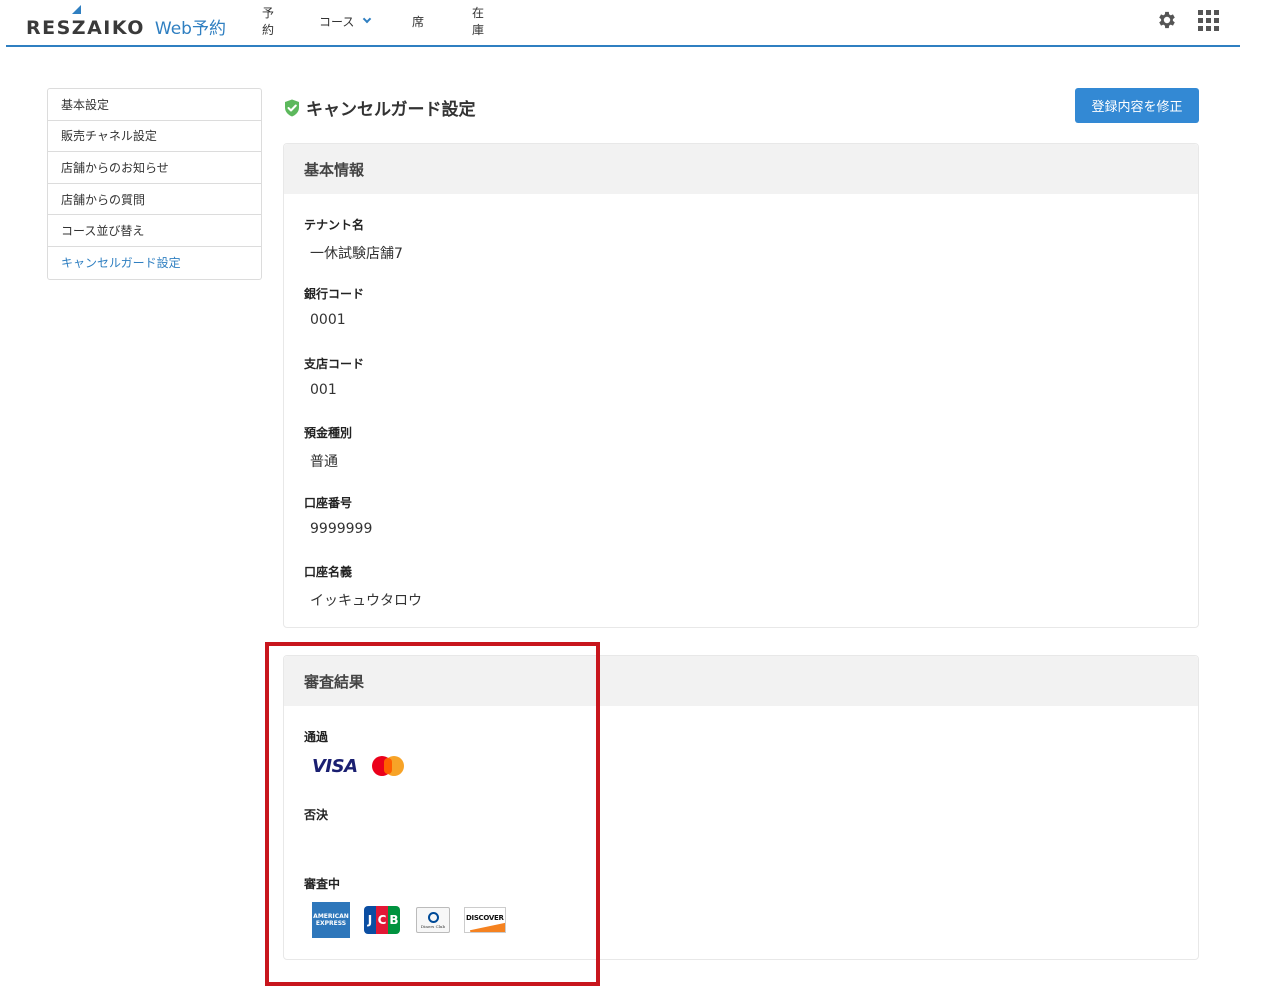 The height and width of the screenshot is (1004, 1261). I want to click on field-account-holder: 口座名義 イッキュウタロウ, so click(363, 586).